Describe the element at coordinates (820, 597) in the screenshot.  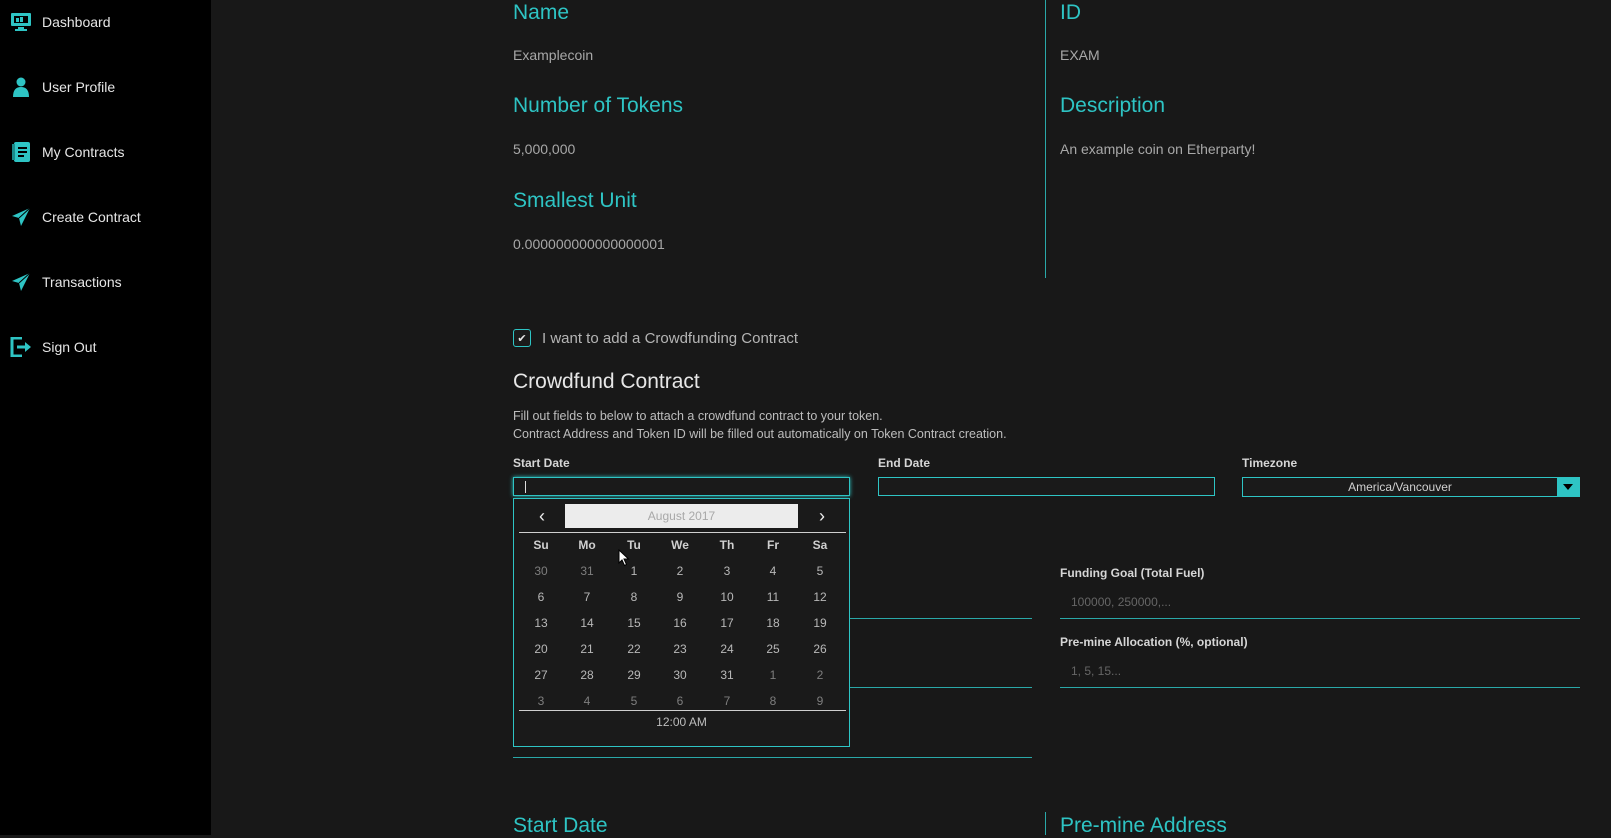
I see `calendar-day: 12` at that location.